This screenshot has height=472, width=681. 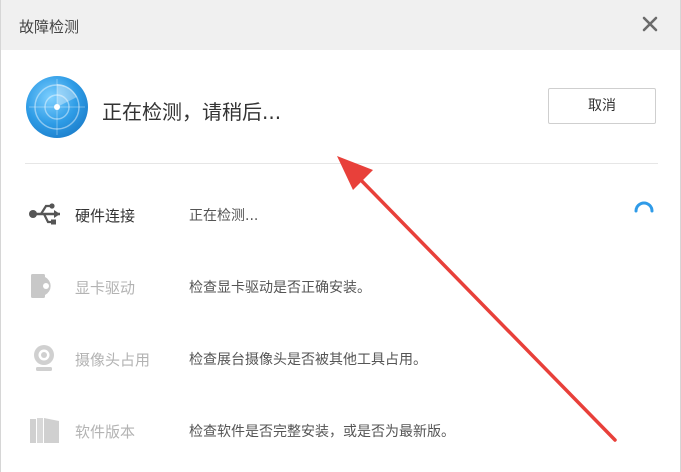 What do you see at coordinates (45, 430) in the screenshot?
I see `software-book-icon` at bounding box center [45, 430].